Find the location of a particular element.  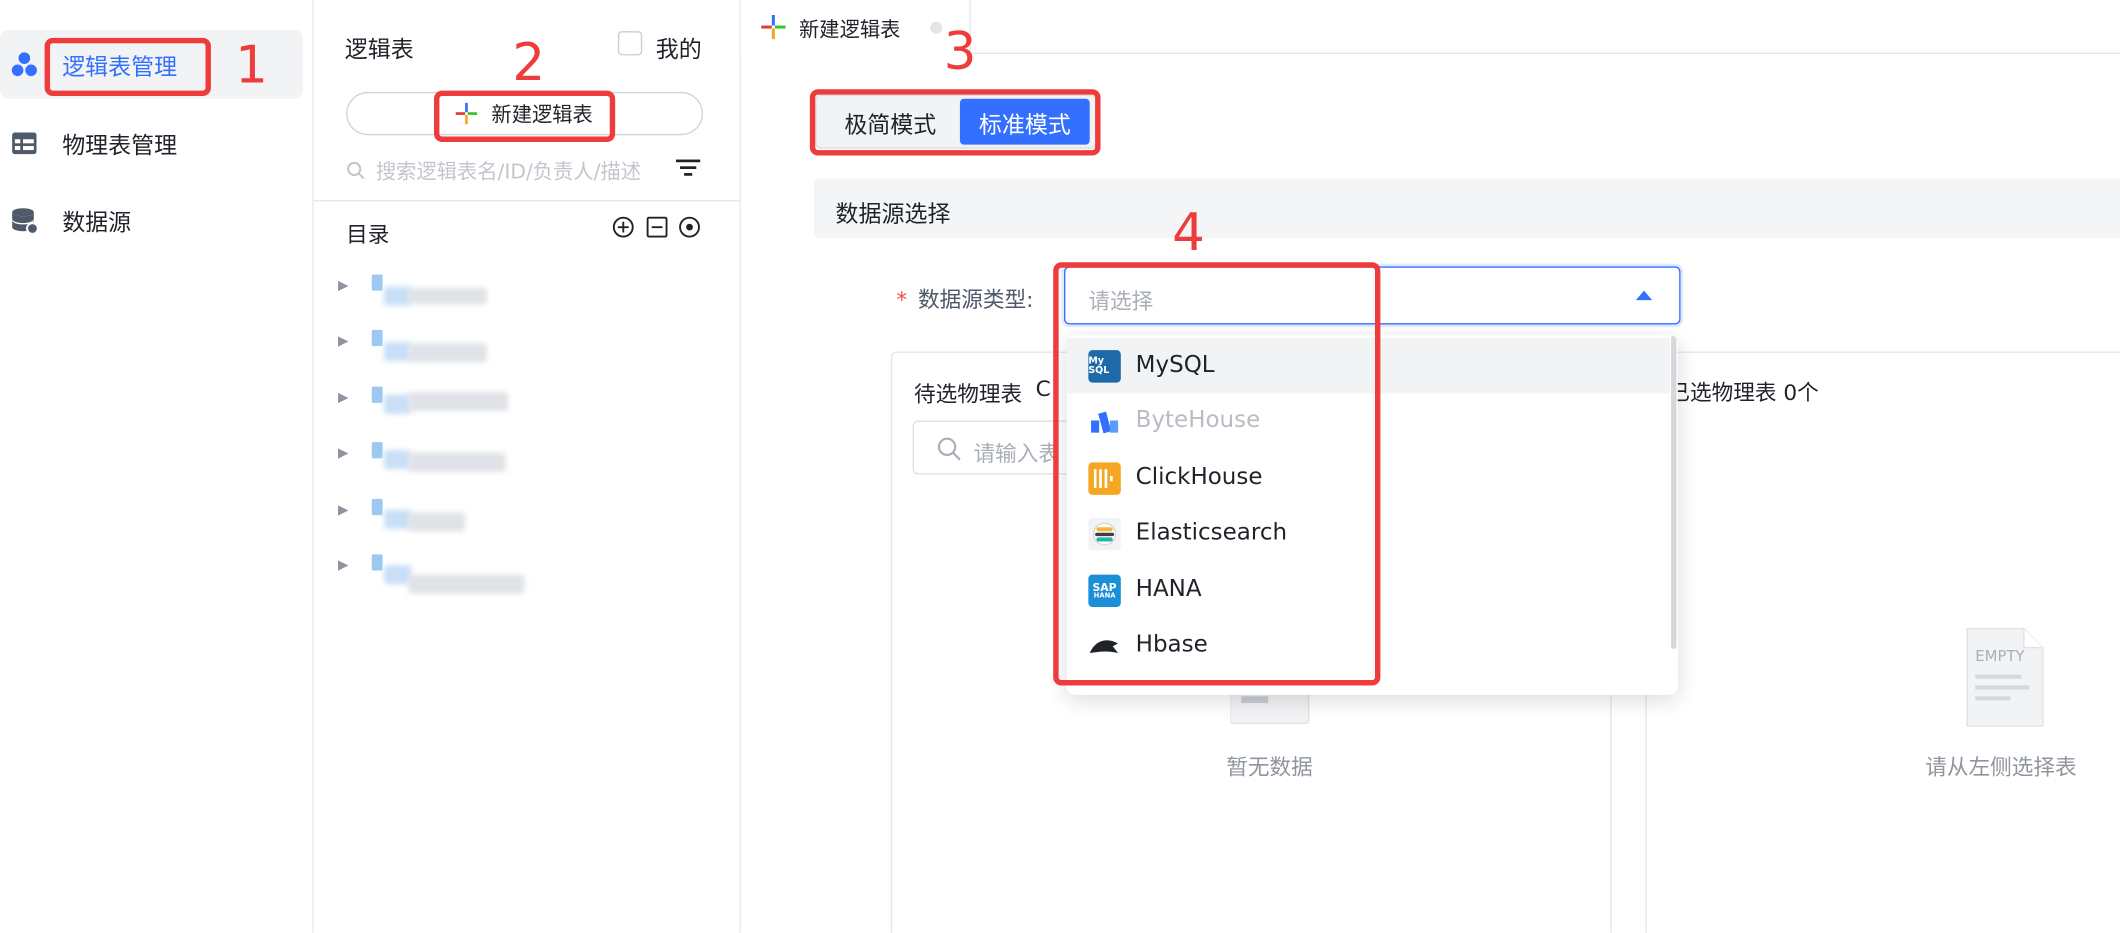

sidebar: 逻辑表管理 物理表管理 数据源 is located at coordinates (157, 466).